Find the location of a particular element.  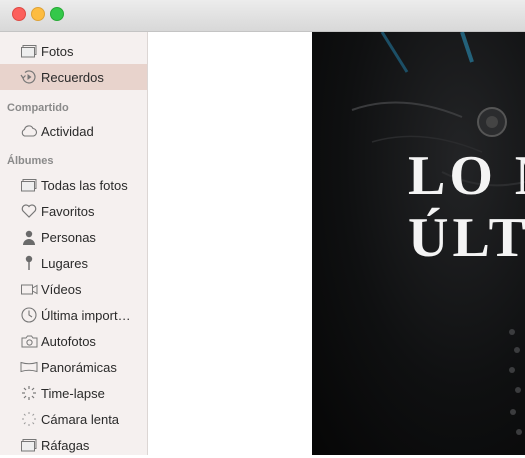

album-icon is located at coordinates (29, 185).